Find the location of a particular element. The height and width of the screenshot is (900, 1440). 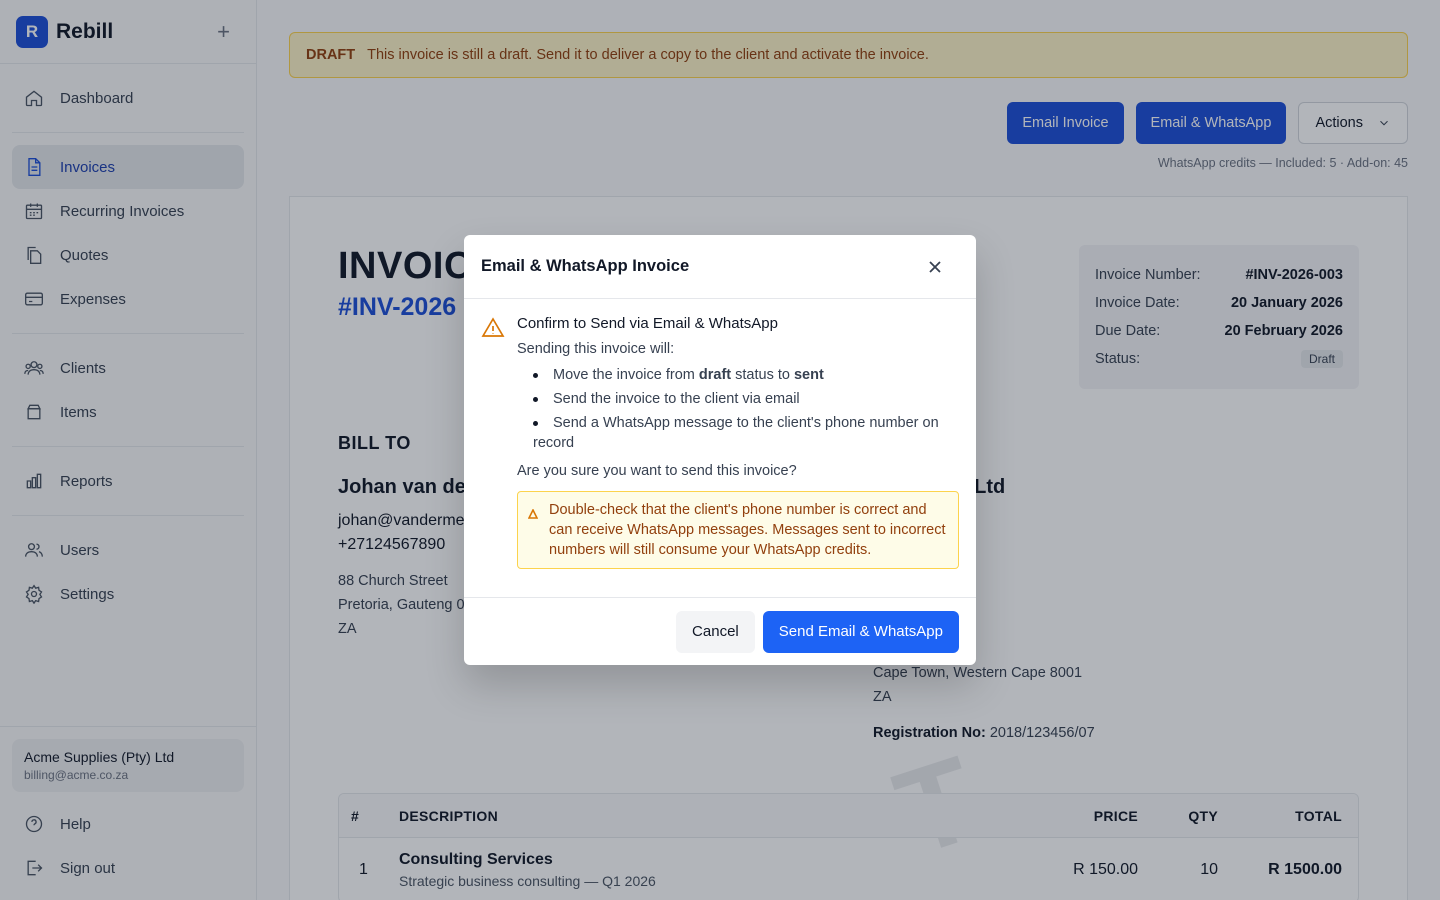

dialog-title: Email & WhatsApp Invoice is located at coordinates (585, 266).